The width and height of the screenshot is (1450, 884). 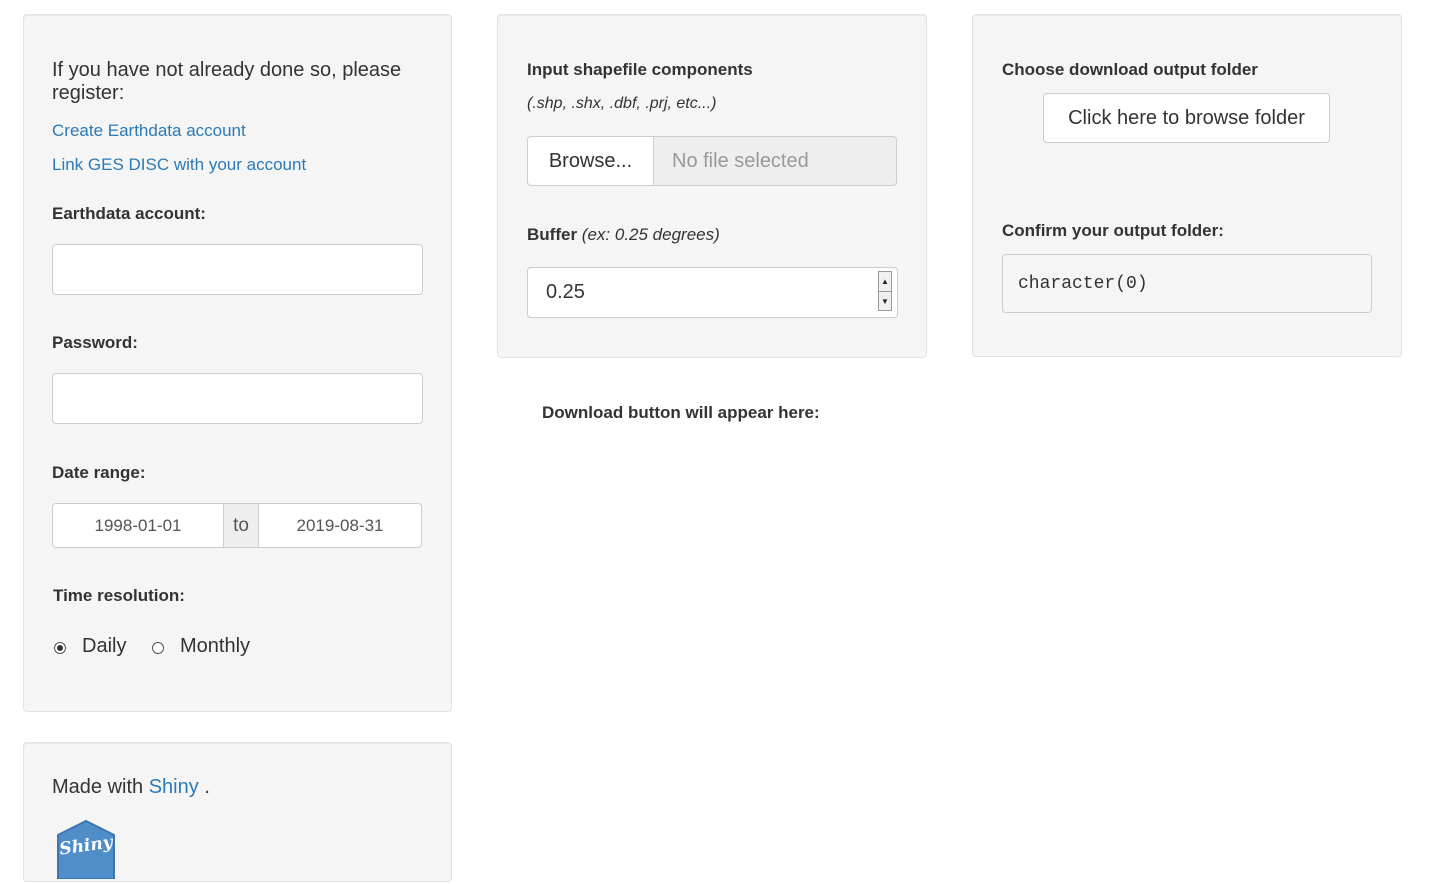 I want to click on date-separator: to, so click(x=241, y=525).